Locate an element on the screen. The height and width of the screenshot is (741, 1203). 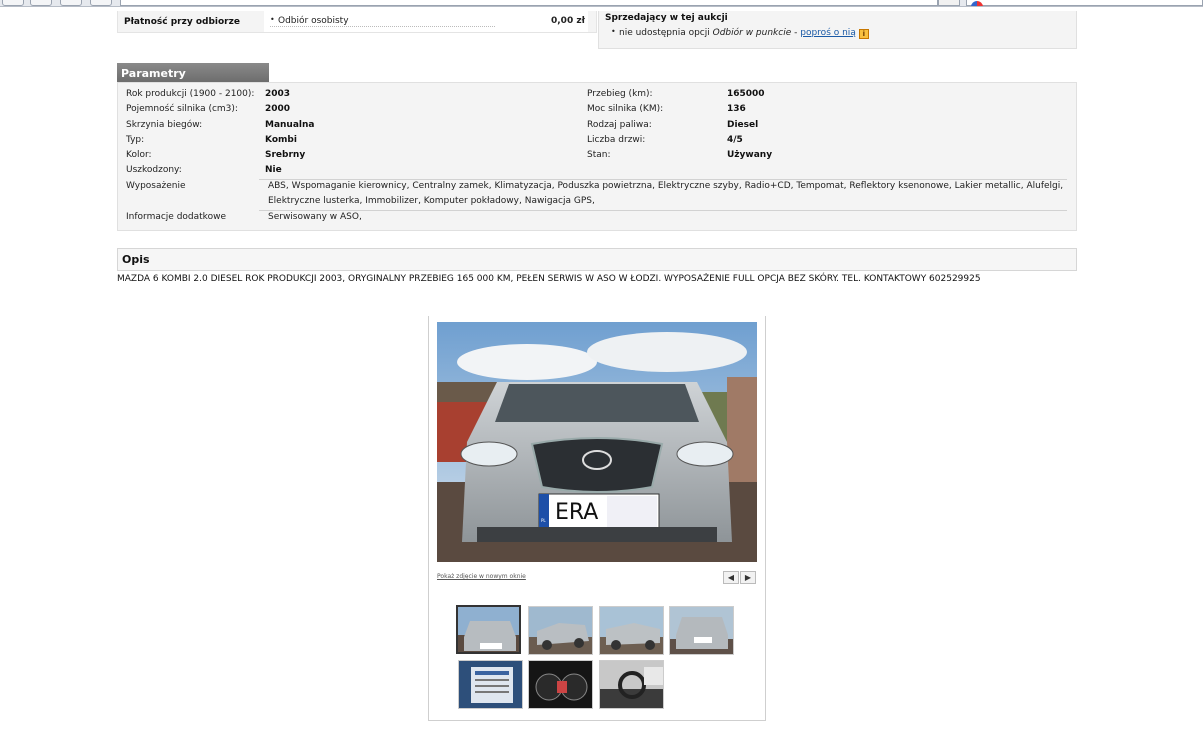
info-icon: i is located at coordinates (863, 34).